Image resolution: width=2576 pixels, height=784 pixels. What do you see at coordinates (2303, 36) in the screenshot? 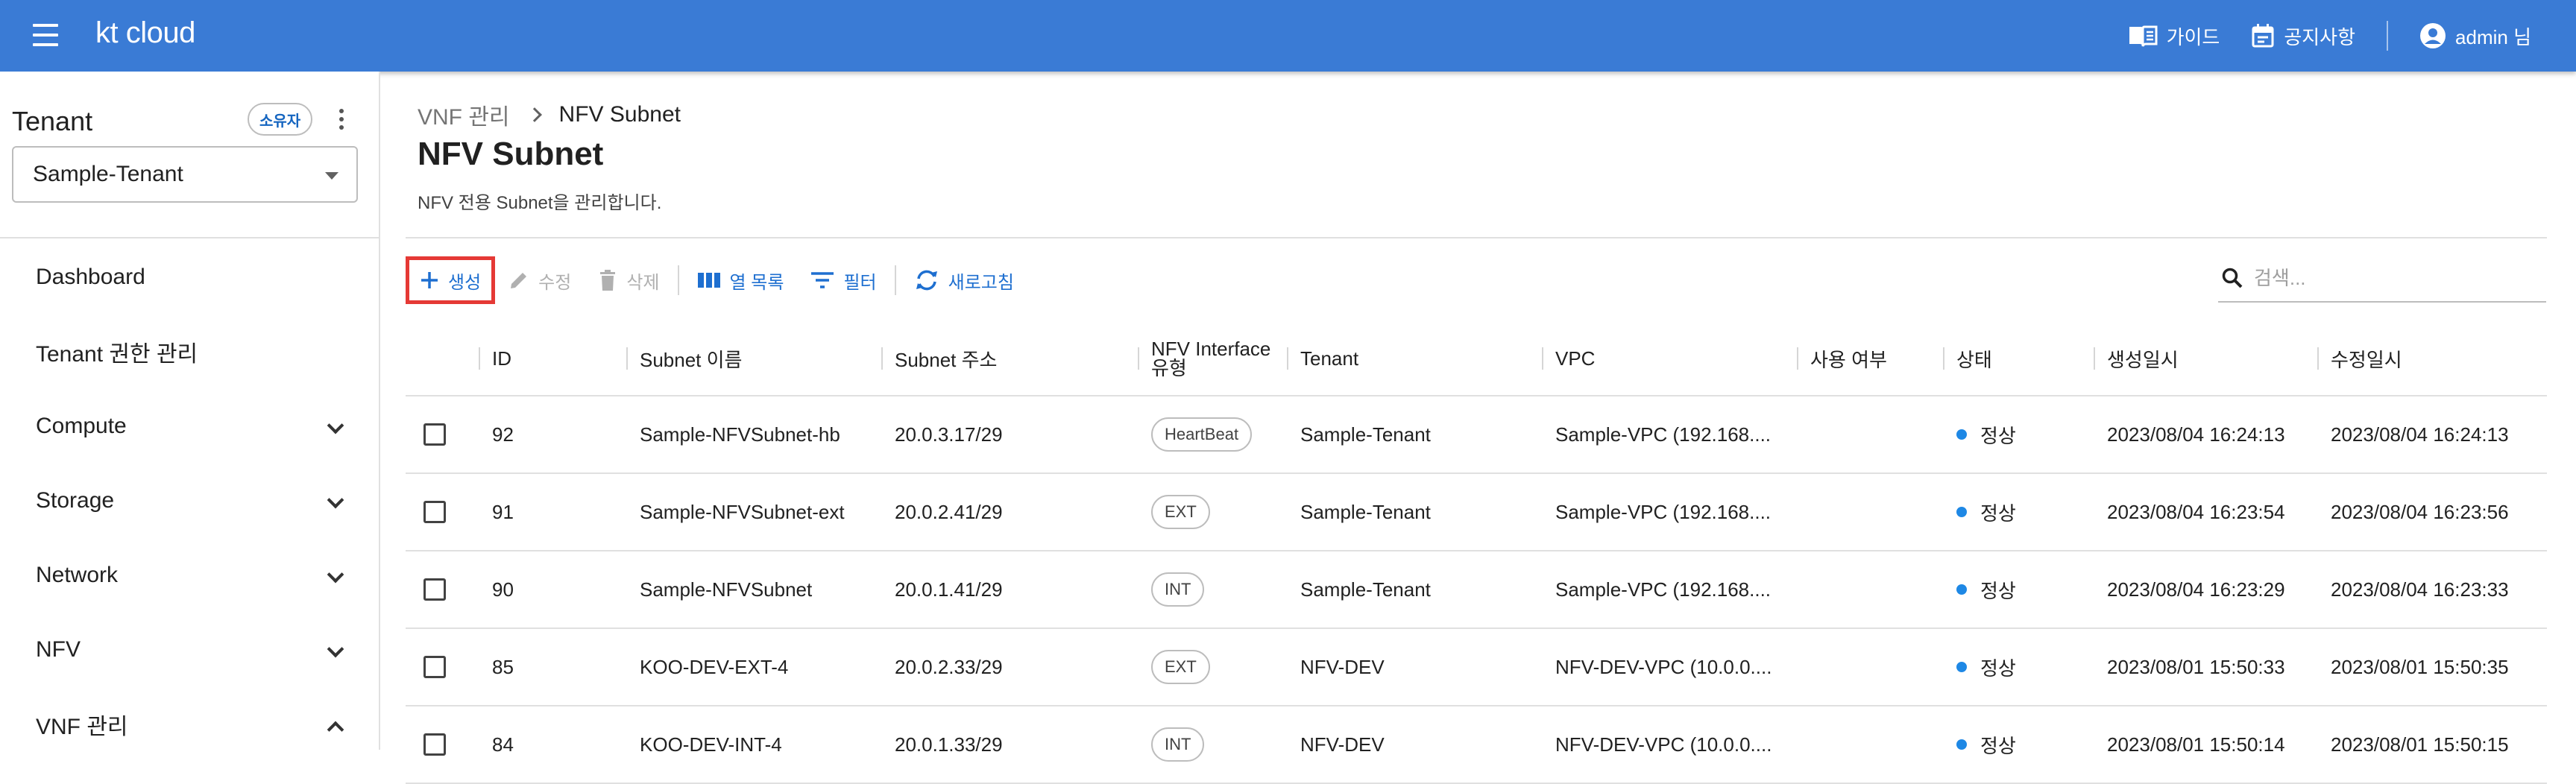
I see `notice-link: 공지사항` at bounding box center [2303, 36].